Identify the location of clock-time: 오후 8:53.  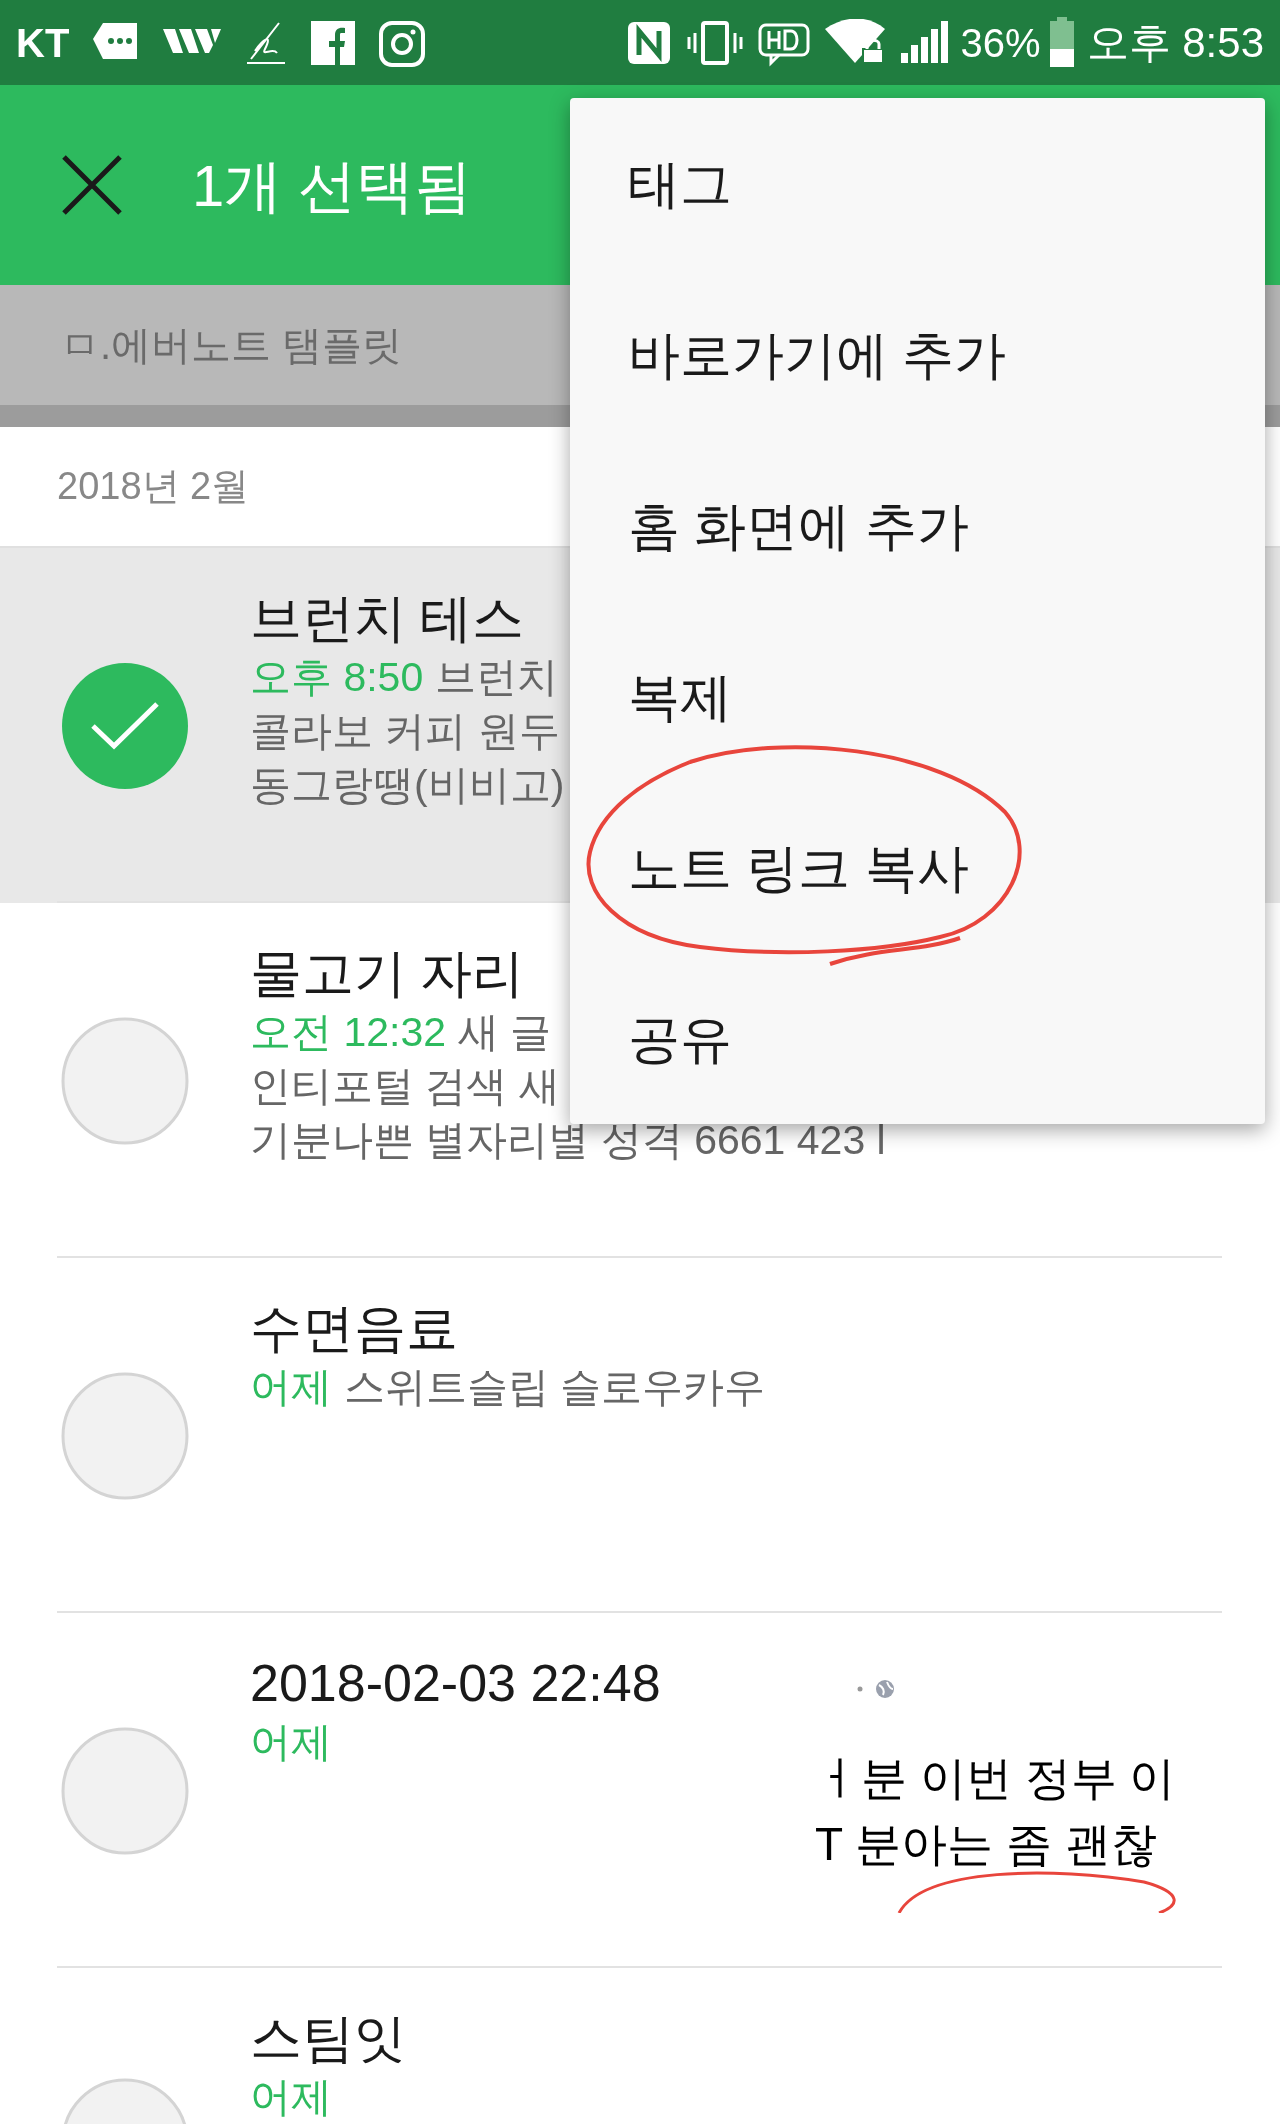
(1175, 43).